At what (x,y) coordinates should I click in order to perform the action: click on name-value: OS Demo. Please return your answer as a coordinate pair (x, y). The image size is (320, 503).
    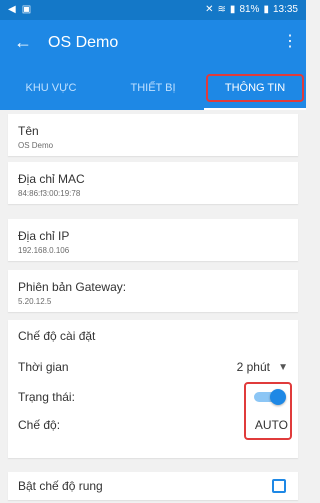
    Looking at the image, I should click on (36, 145).